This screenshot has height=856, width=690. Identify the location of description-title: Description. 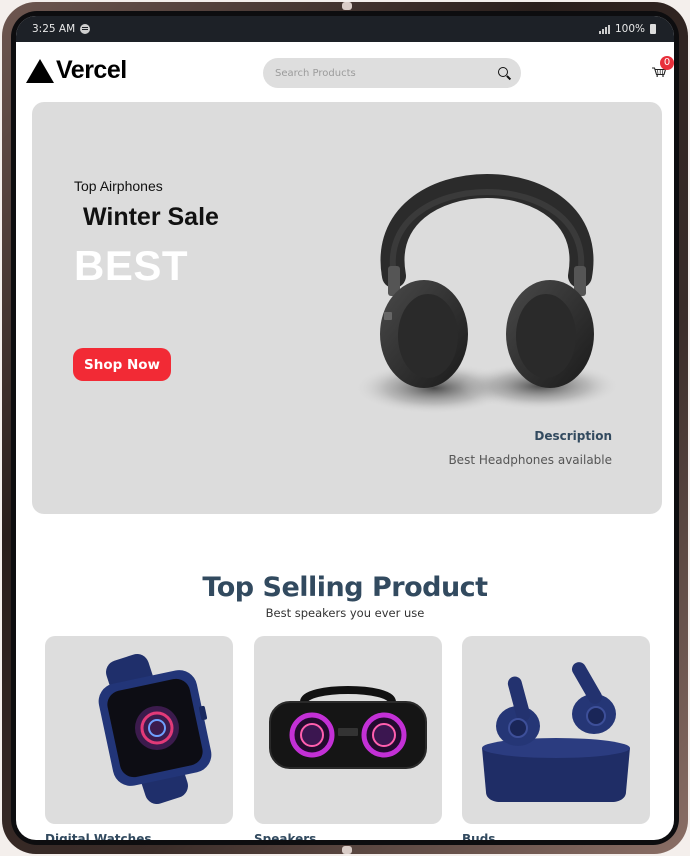
(573, 436).